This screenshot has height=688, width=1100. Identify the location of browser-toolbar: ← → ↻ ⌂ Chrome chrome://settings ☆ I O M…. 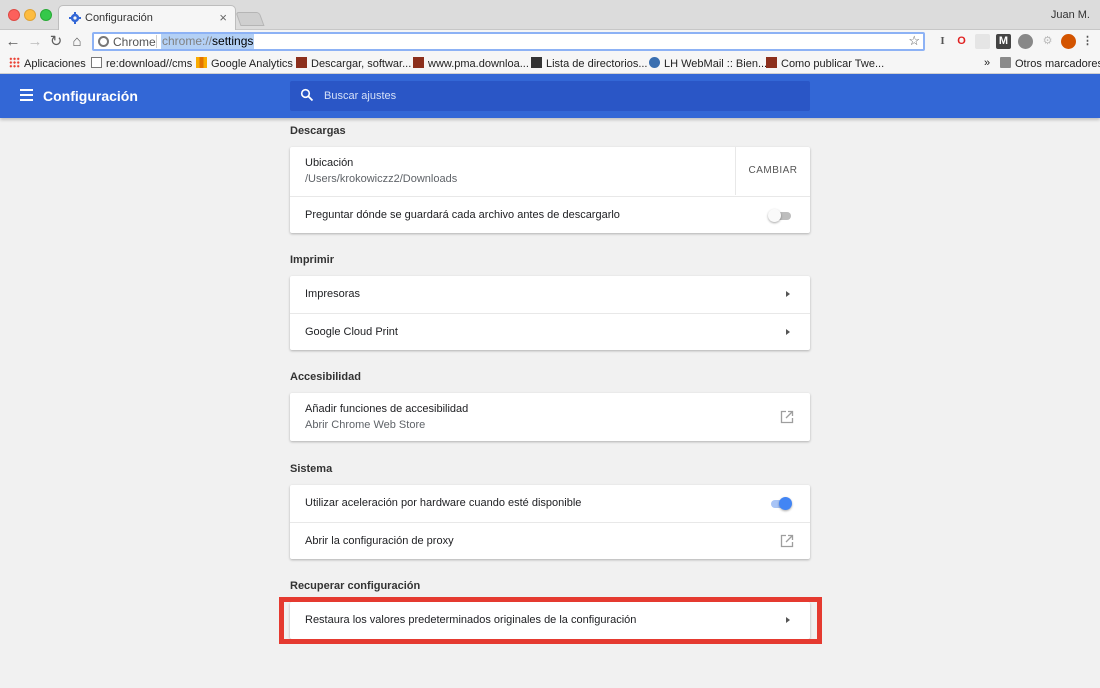
(550, 42).